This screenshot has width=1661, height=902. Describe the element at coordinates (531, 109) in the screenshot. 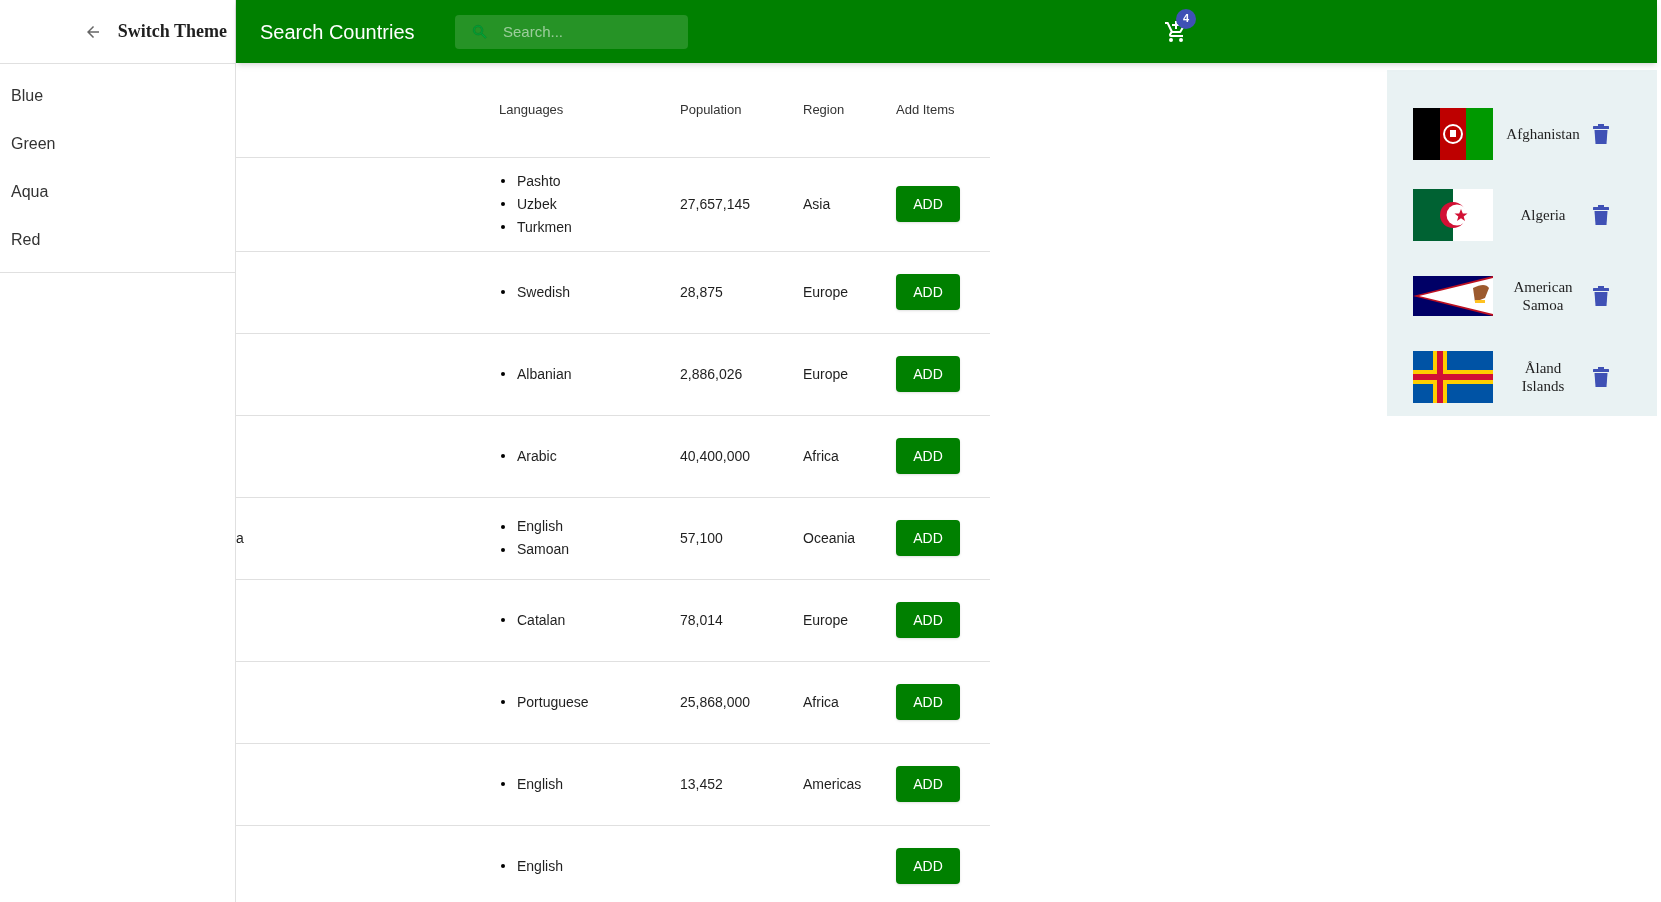

I see `column-header: Languages` at that location.